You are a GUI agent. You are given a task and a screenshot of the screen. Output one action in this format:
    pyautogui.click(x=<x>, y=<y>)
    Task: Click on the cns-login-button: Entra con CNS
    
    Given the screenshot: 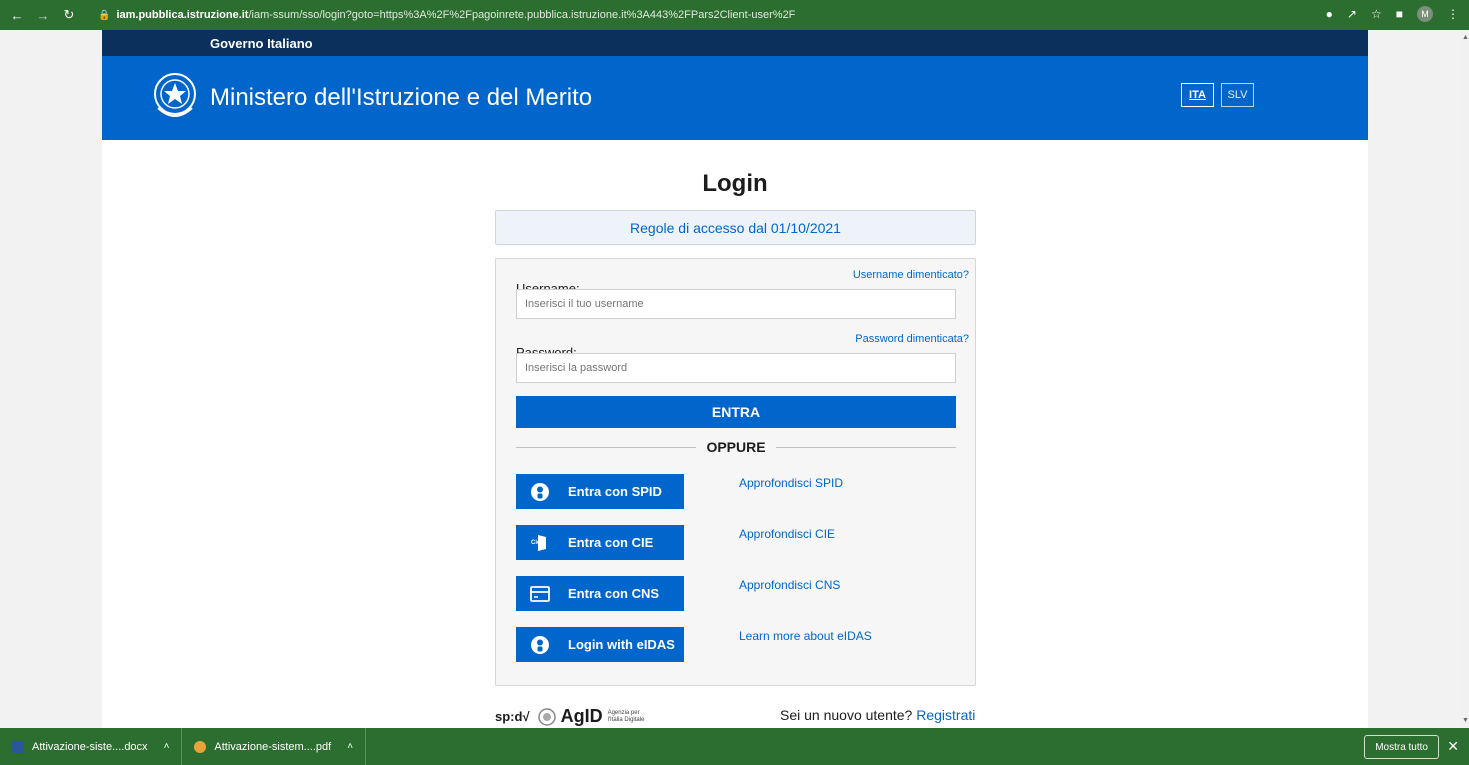 What is the action you would take?
    pyautogui.click(x=600, y=593)
    